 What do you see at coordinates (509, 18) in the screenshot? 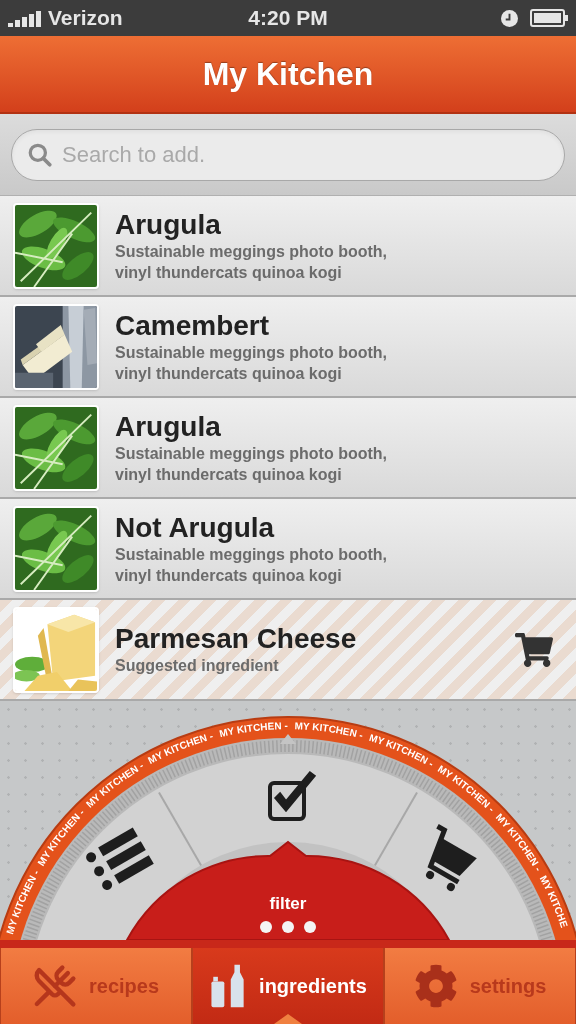
I see `alarm-icon` at bounding box center [509, 18].